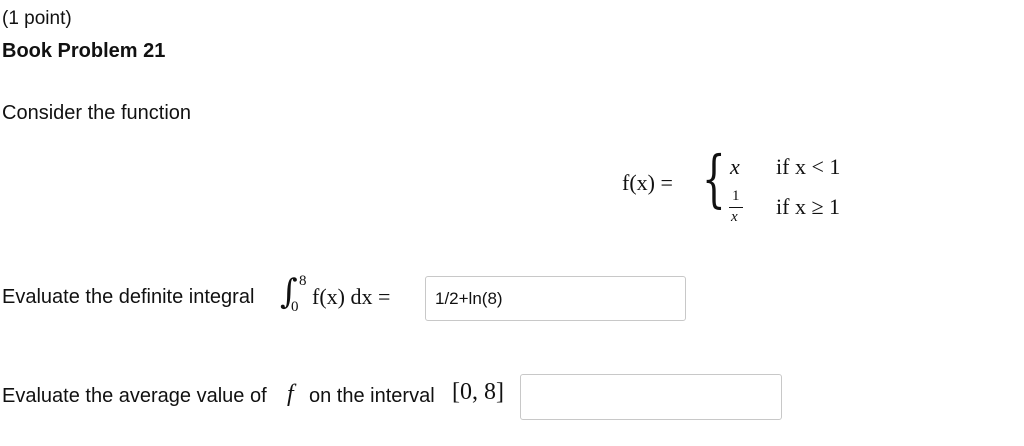  What do you see at coordinates (97, 113) in the screenshot?
I see `problem-intro: Consider the function` at bounding box center [97, 113].